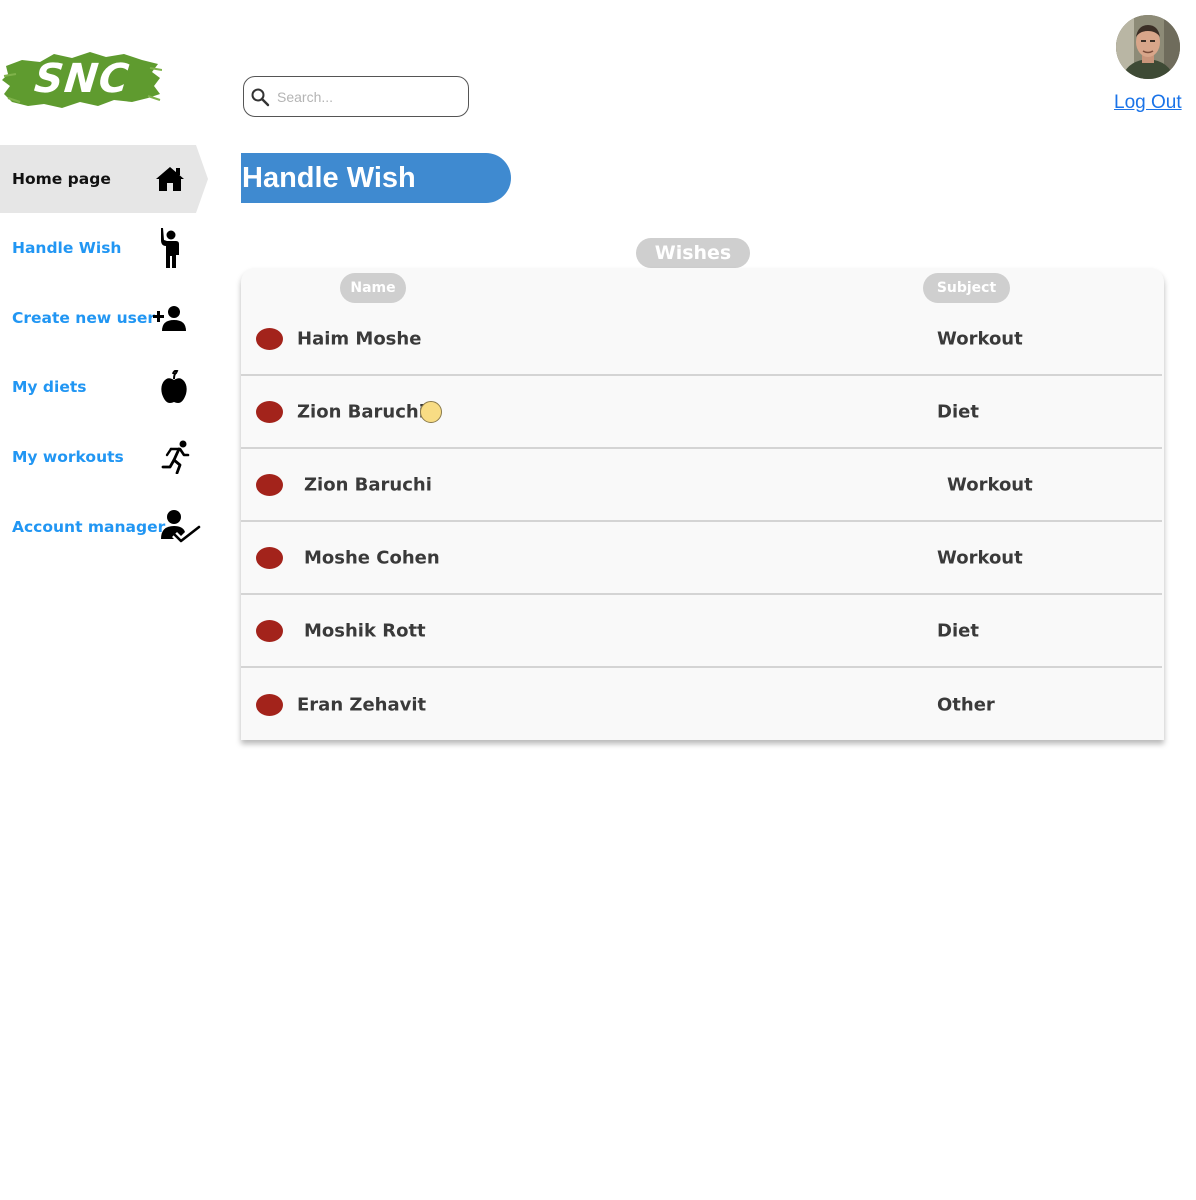 The width and height of the screenshot is (1196, 1200). Describe the element at coordinates (701, 631) in the screenshot. I see `table-row: Moshik Rott Diet` at that location.